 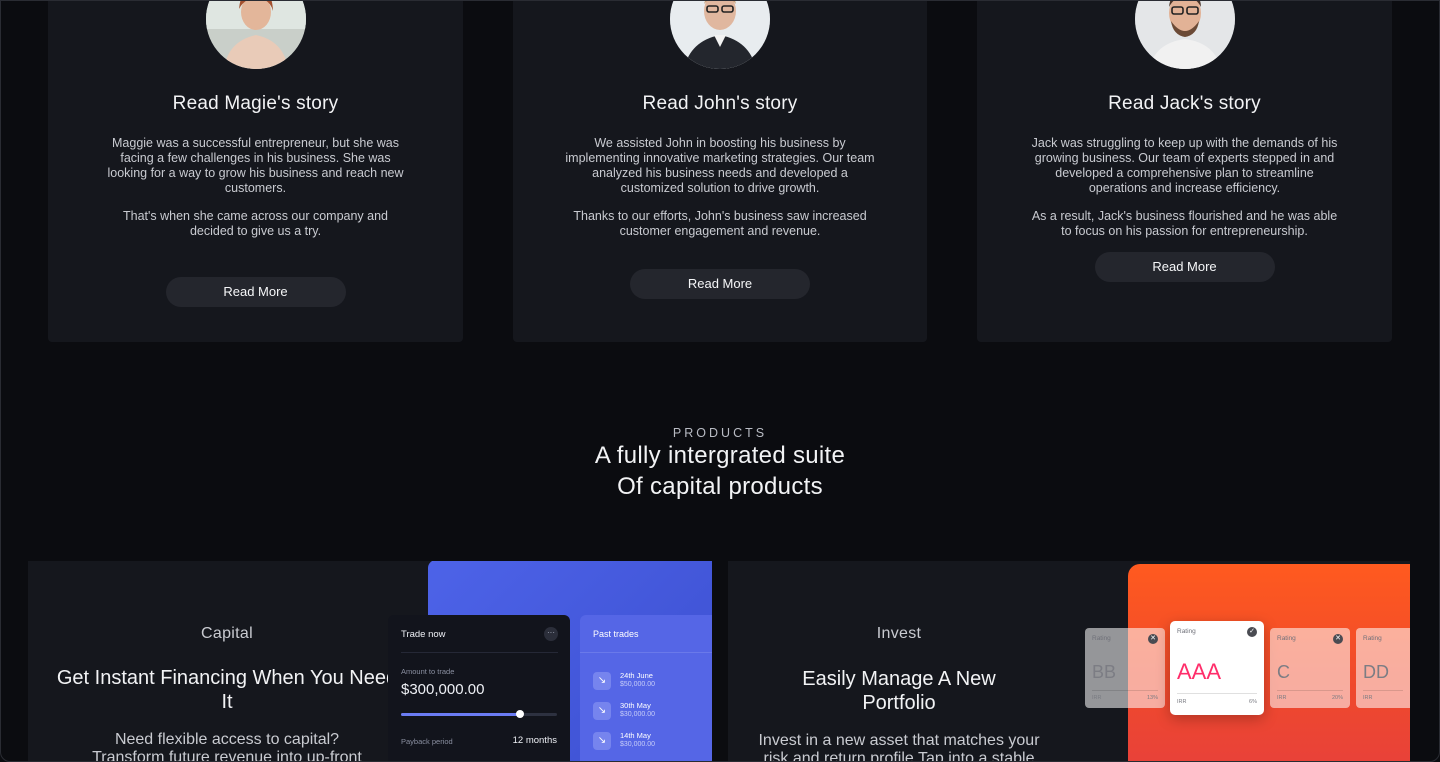 I want to click on past-trades-title: Past trades, so click(x=616, y=634).